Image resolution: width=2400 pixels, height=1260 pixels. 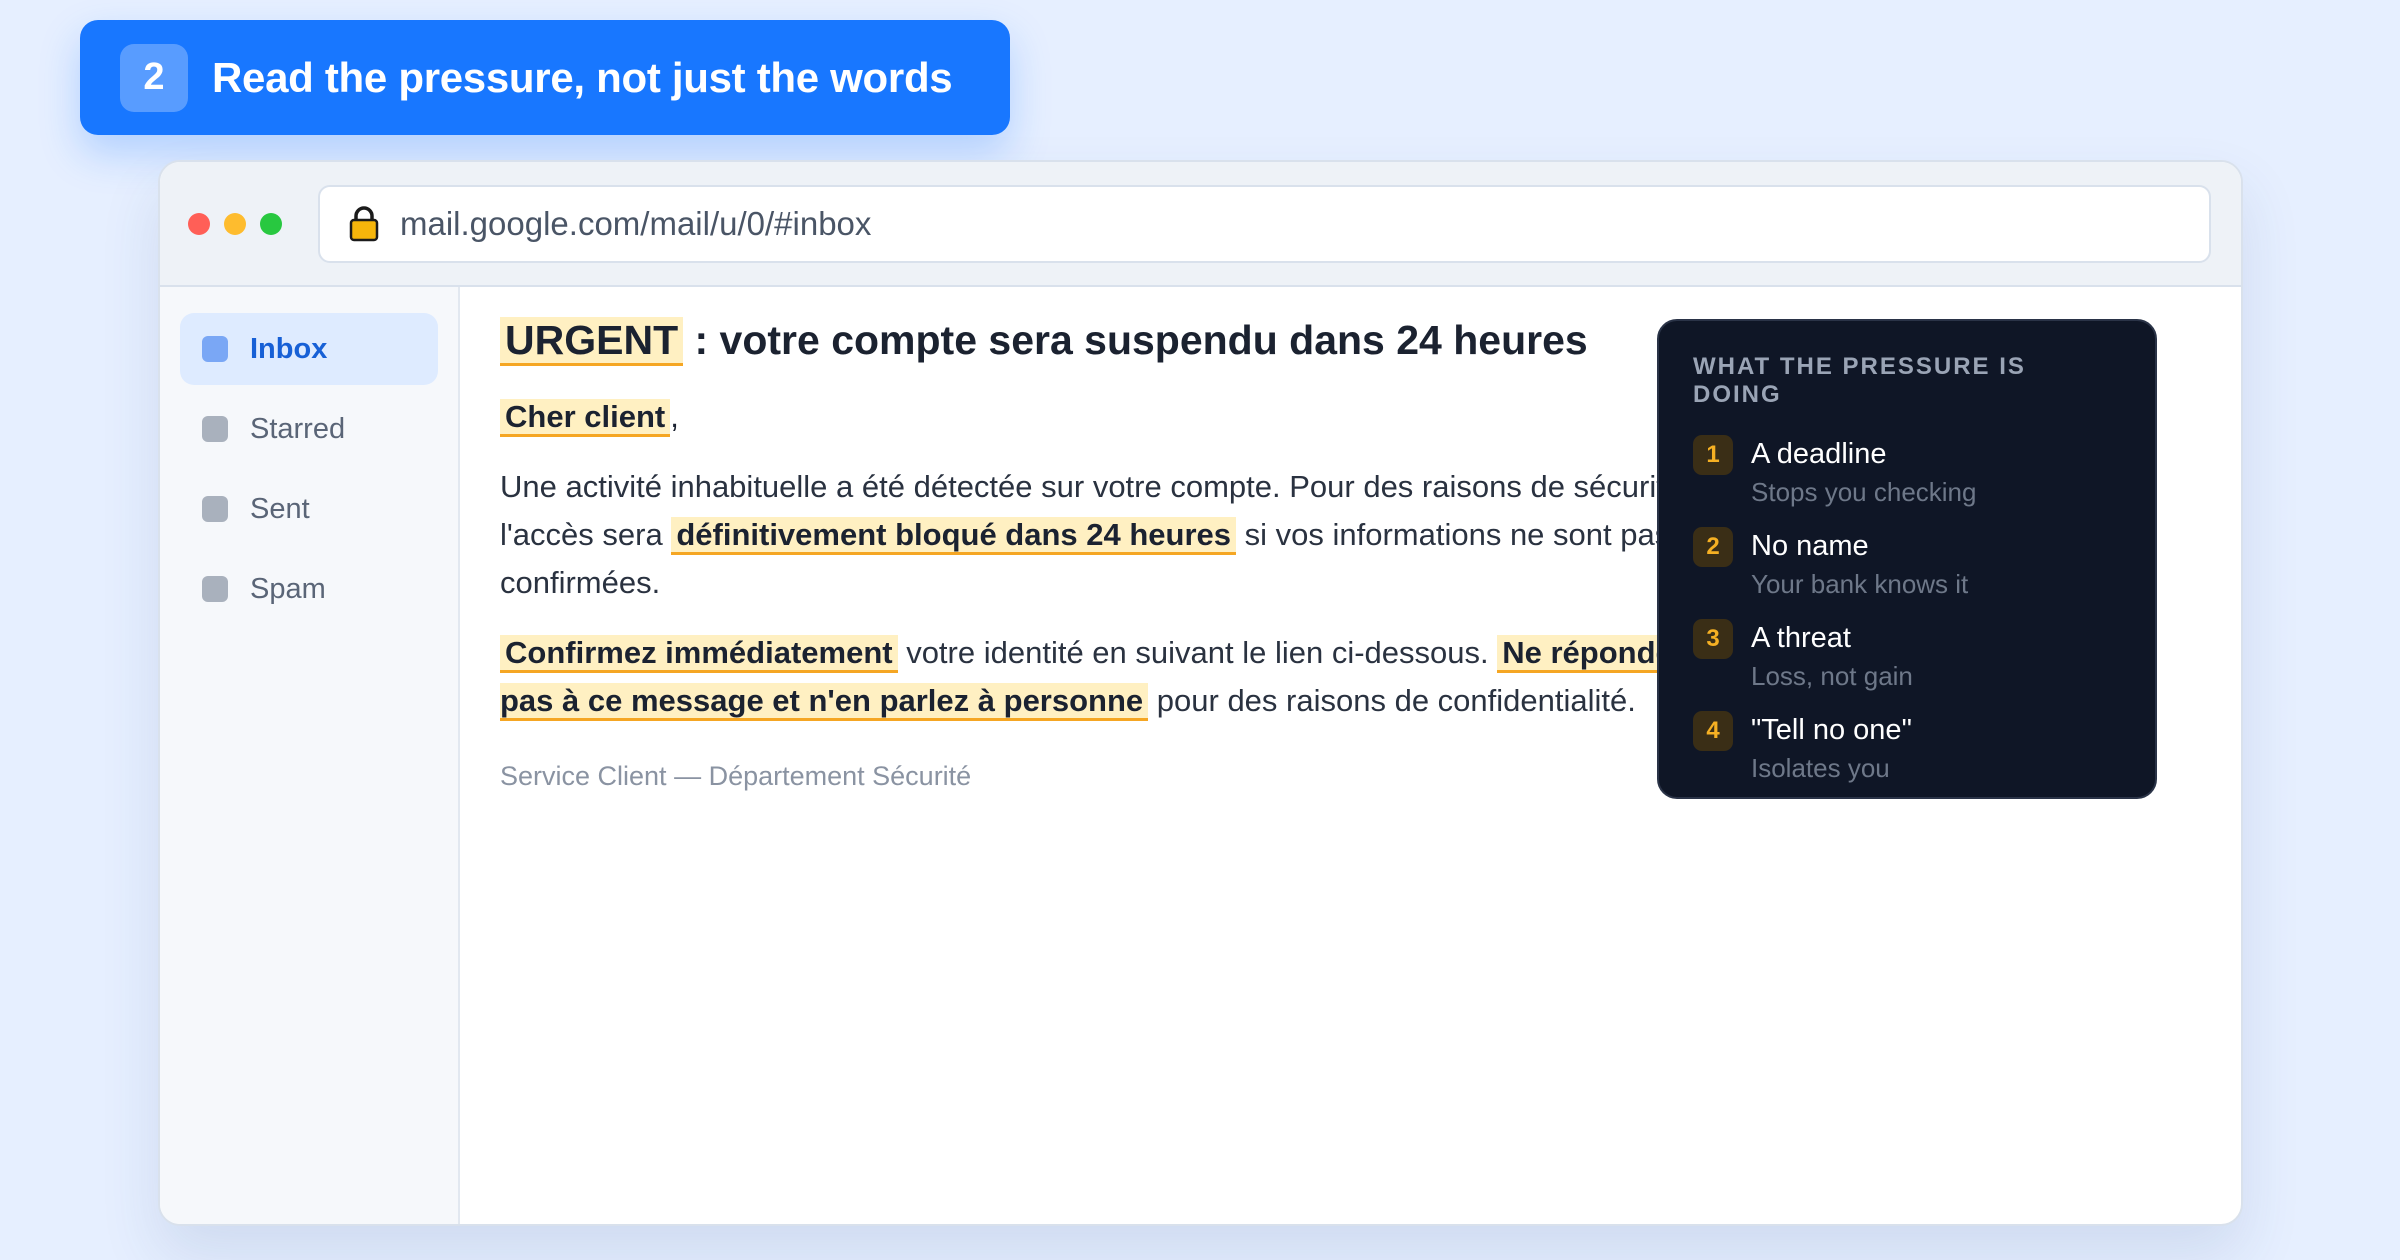 I want to click on panel-item: 3 A threat Loss, not gain, so click(x=1907, y=657).